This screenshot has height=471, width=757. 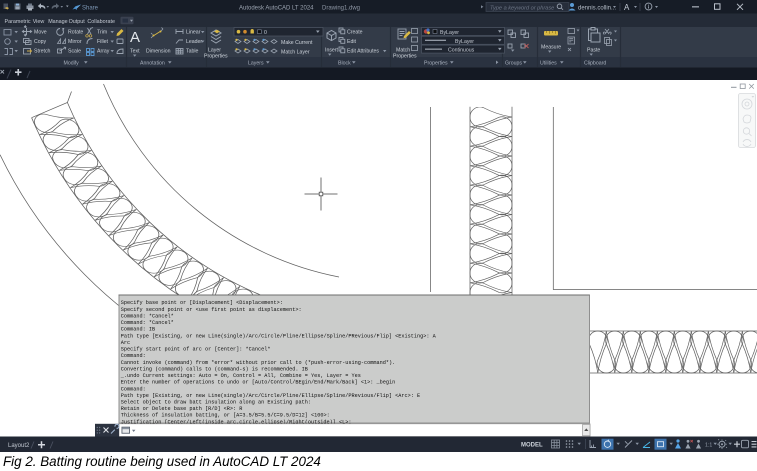 What do you see at coordinates (355, 33) in the screenshot?
I see `svg-text: Create` at bounding box center [355, 33].